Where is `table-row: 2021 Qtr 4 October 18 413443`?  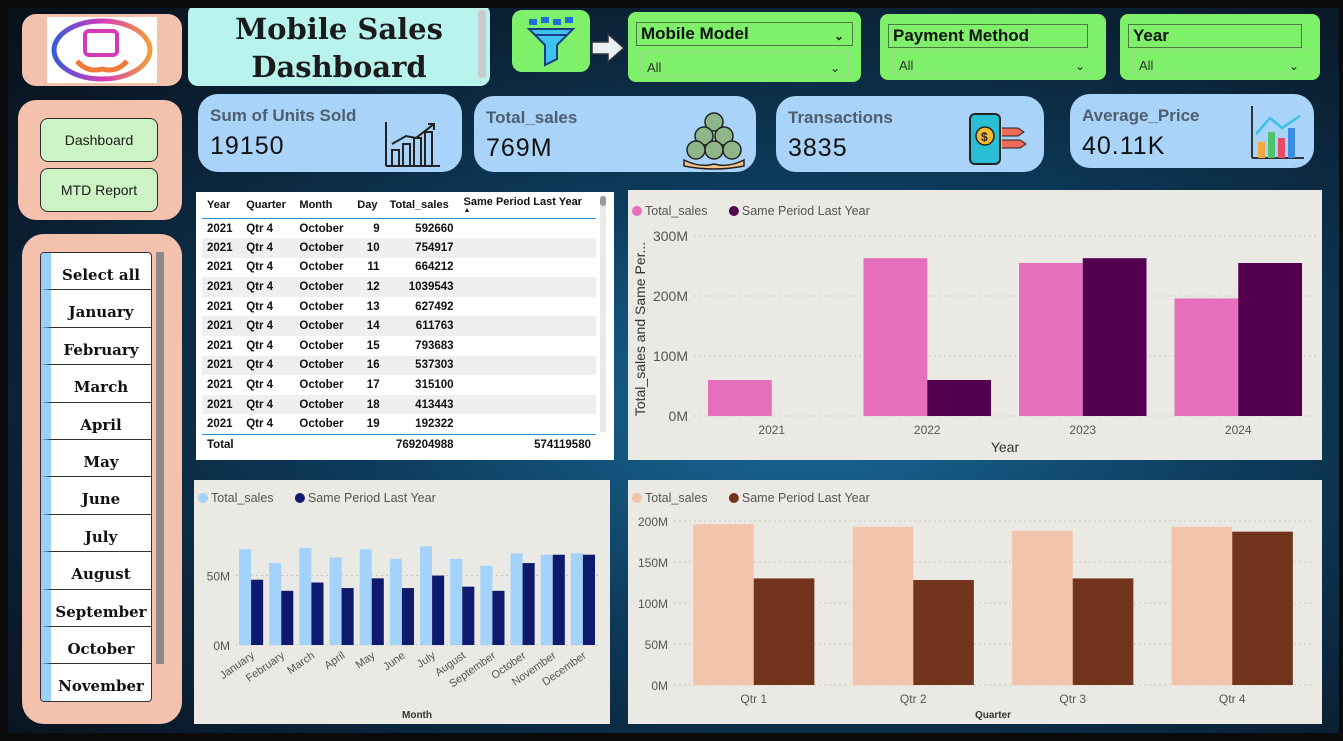 table-row: 2021 Qtr 4 October 18 413443 is located at coordinates (399, 404).